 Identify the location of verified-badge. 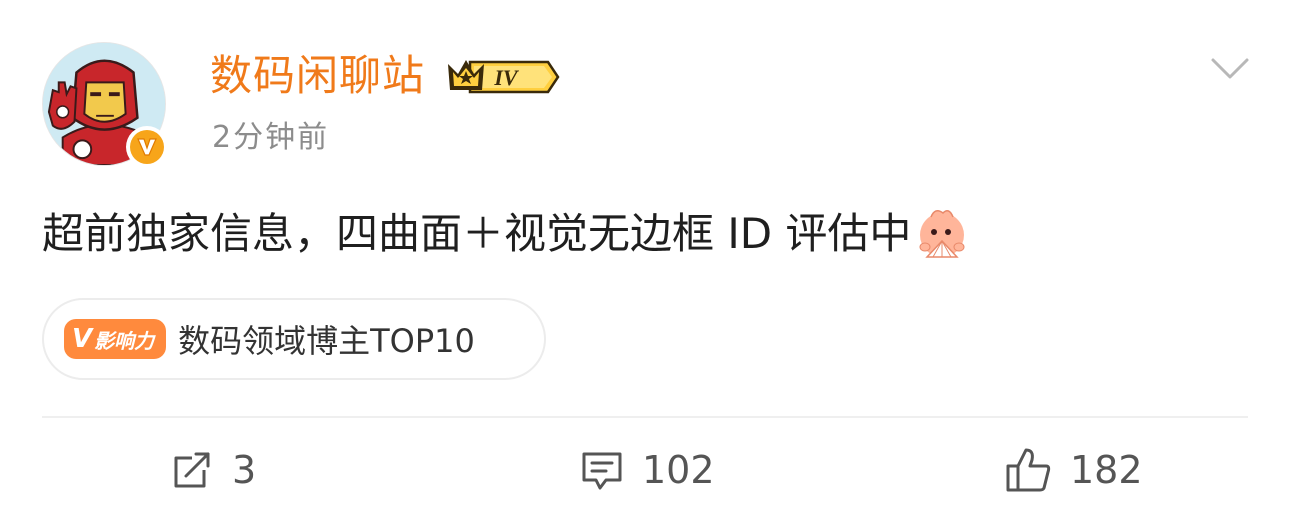
(147, 147).